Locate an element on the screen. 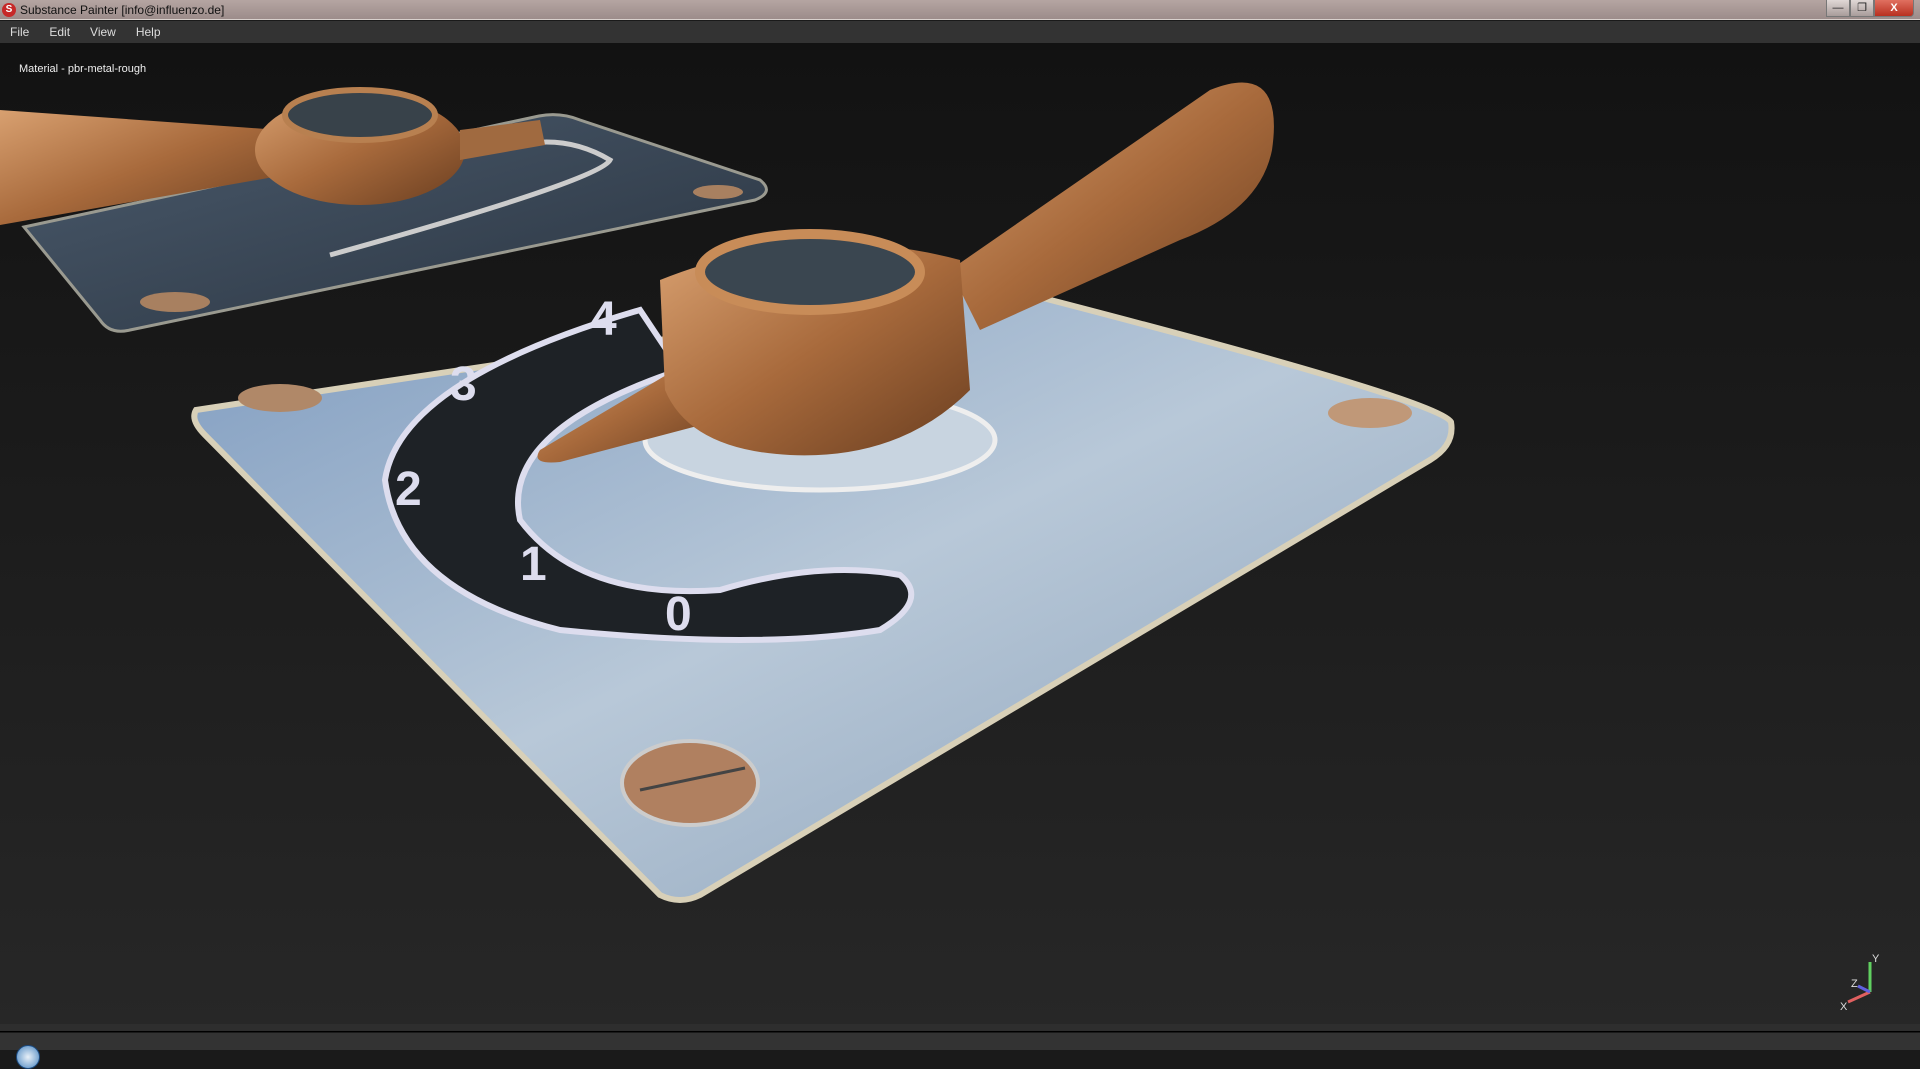  axis-x-icon is located at coordinates (1859, 997).